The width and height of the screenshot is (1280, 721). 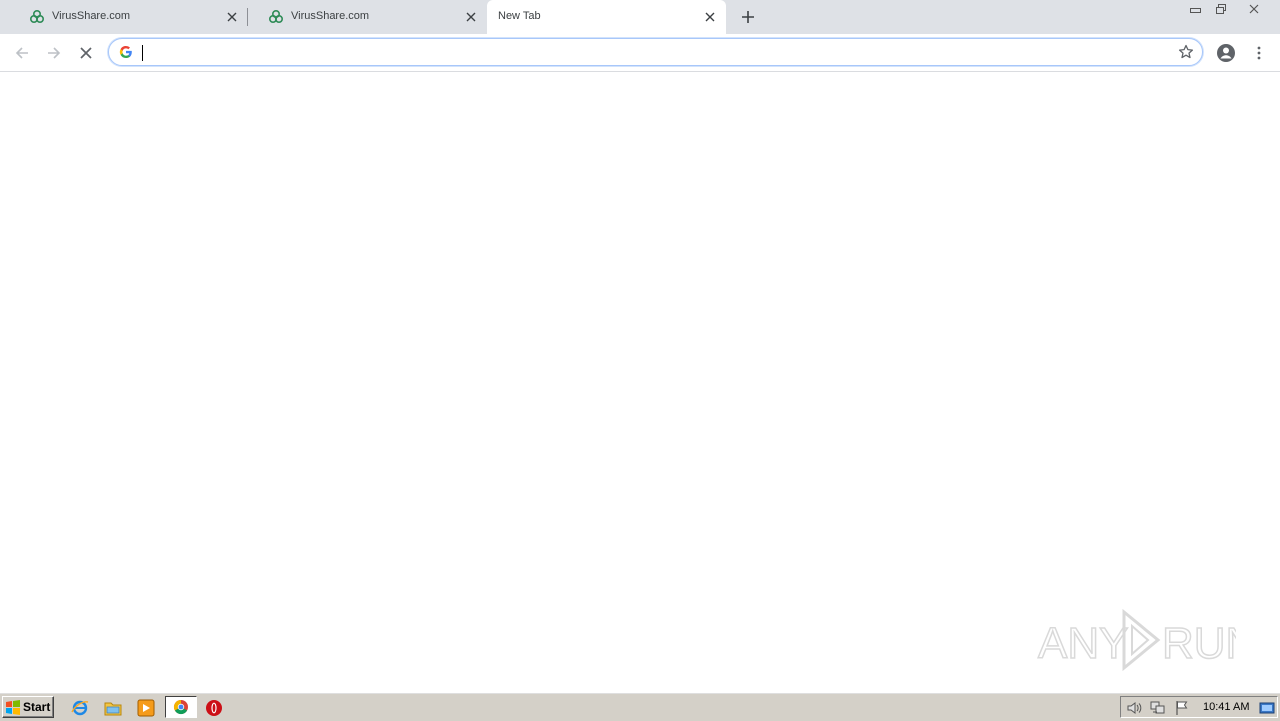 What do you see at coordinates (13, 707) in the screenshot?
I see `windows-flag-icon` at bounding box center [13, 707].